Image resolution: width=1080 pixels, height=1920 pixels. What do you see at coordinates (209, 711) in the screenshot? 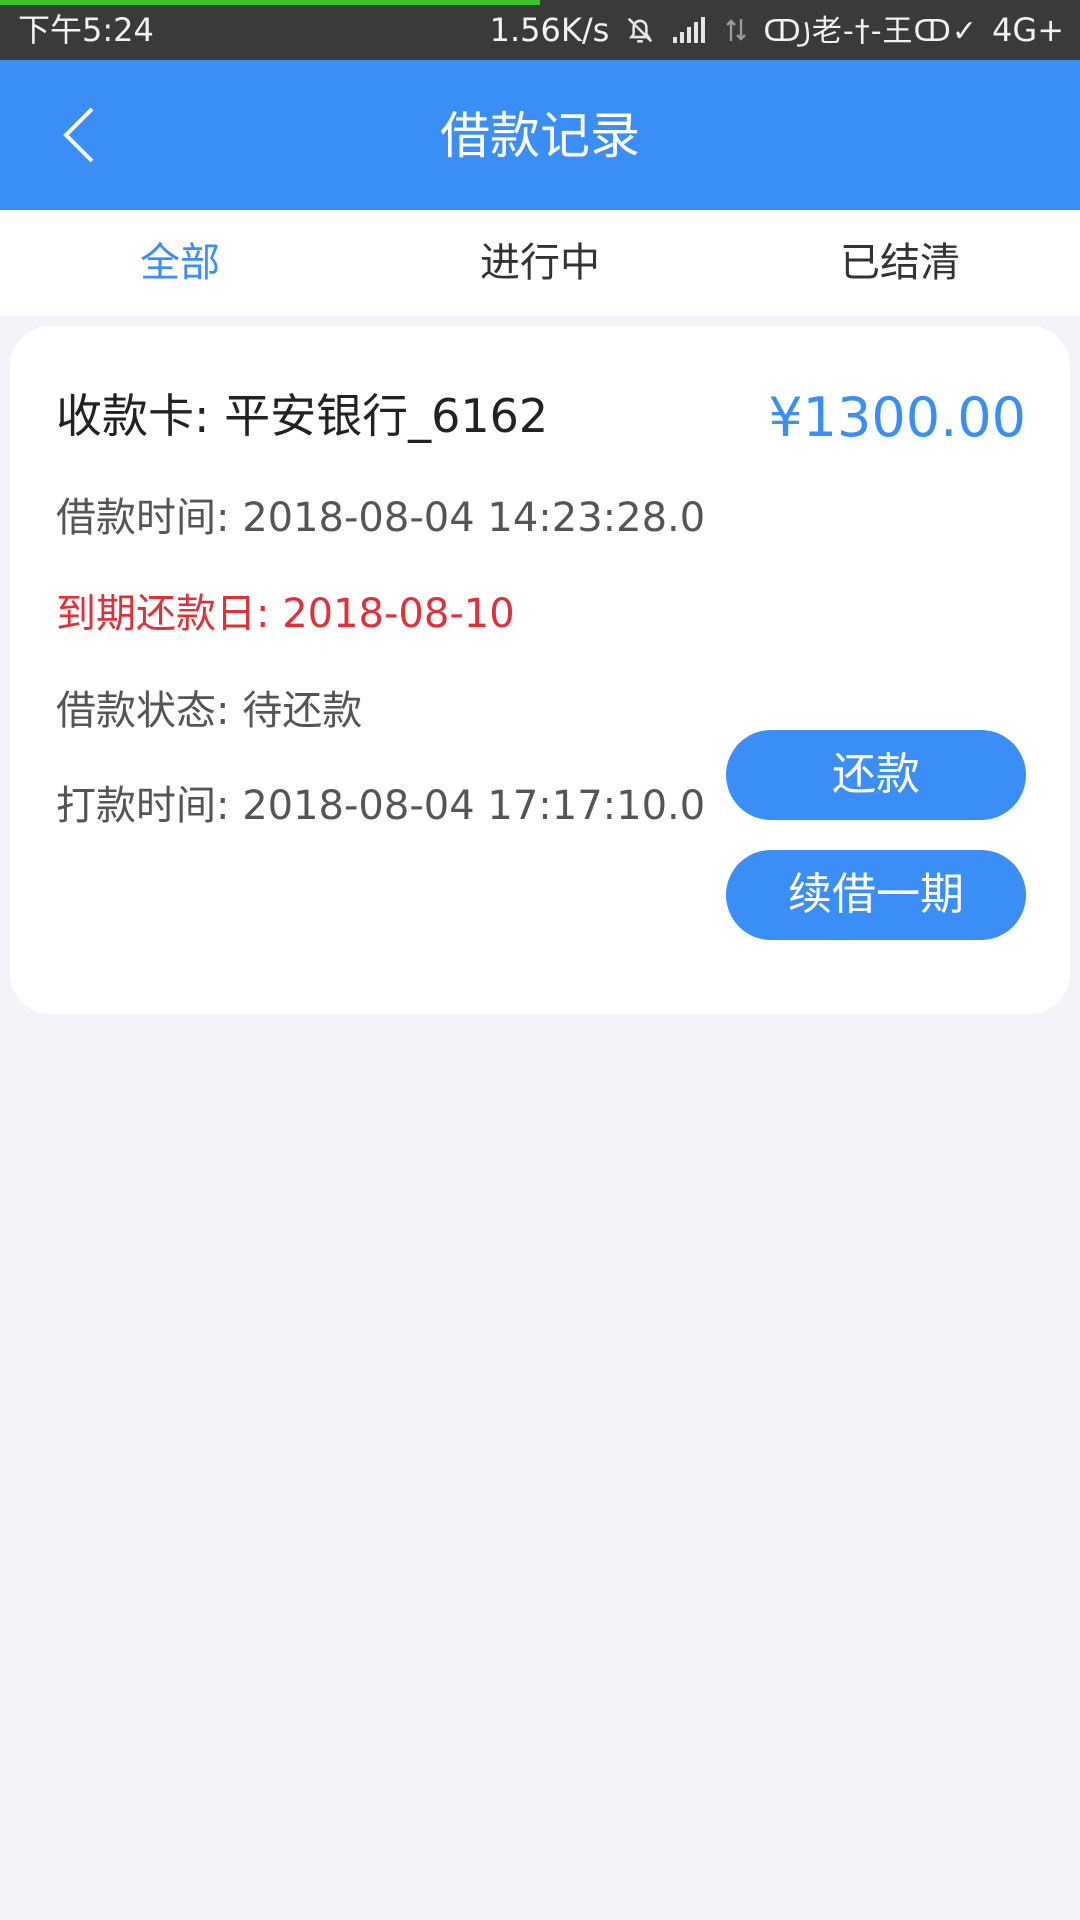
I see `loan-status: 借款状态: 待还款` at bounding box center [209, 711].